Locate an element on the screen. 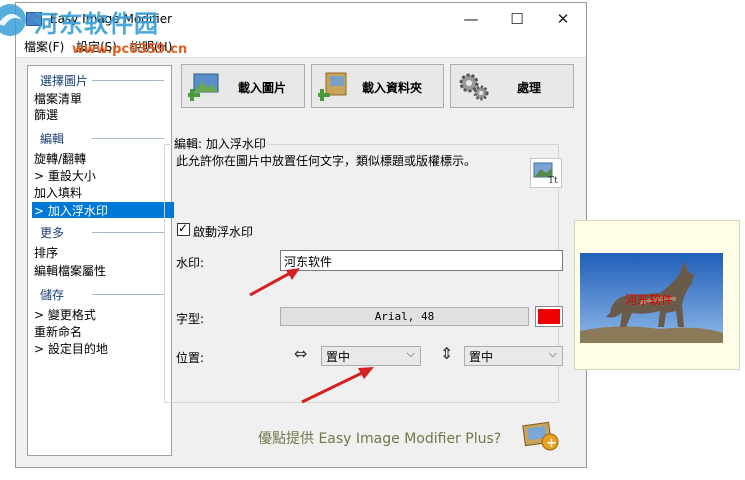 The height and width of the screenshot is (480, 745). sidebar-item-filter: 篩選 is located at coordinates (46, 114).